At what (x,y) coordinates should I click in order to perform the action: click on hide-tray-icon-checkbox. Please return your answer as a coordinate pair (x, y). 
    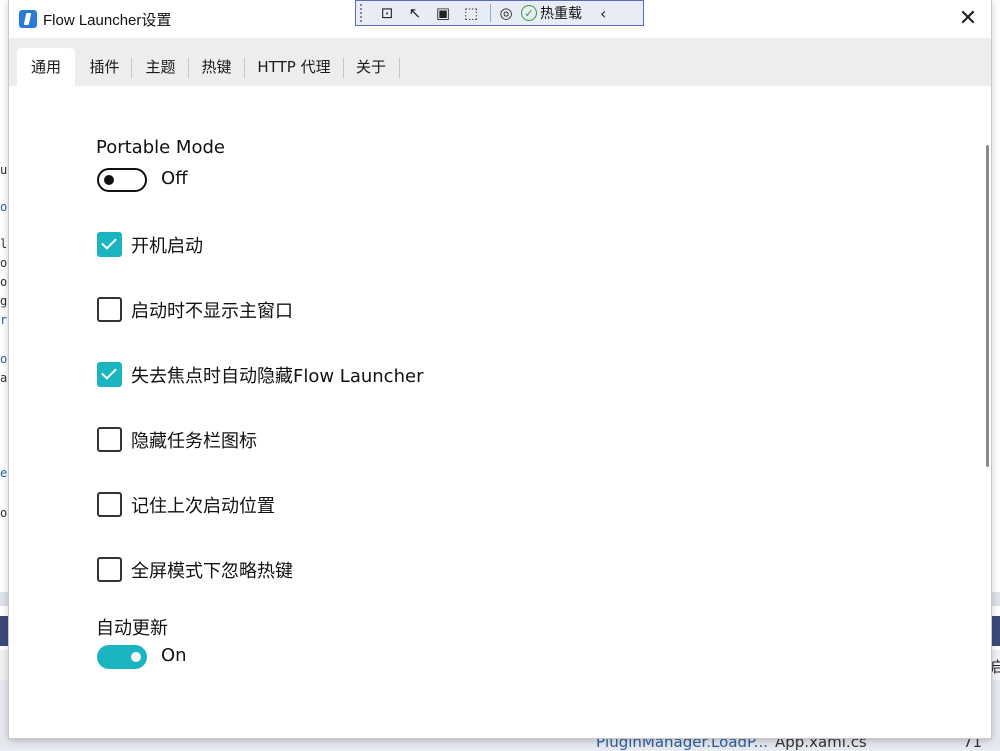
    Looking at the image, I should click on (109, 439).